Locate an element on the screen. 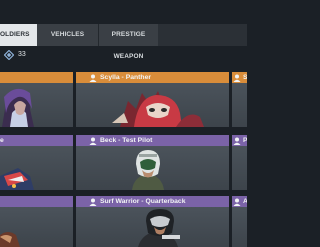  item-count: 33 is located at coordinates (22, 54).